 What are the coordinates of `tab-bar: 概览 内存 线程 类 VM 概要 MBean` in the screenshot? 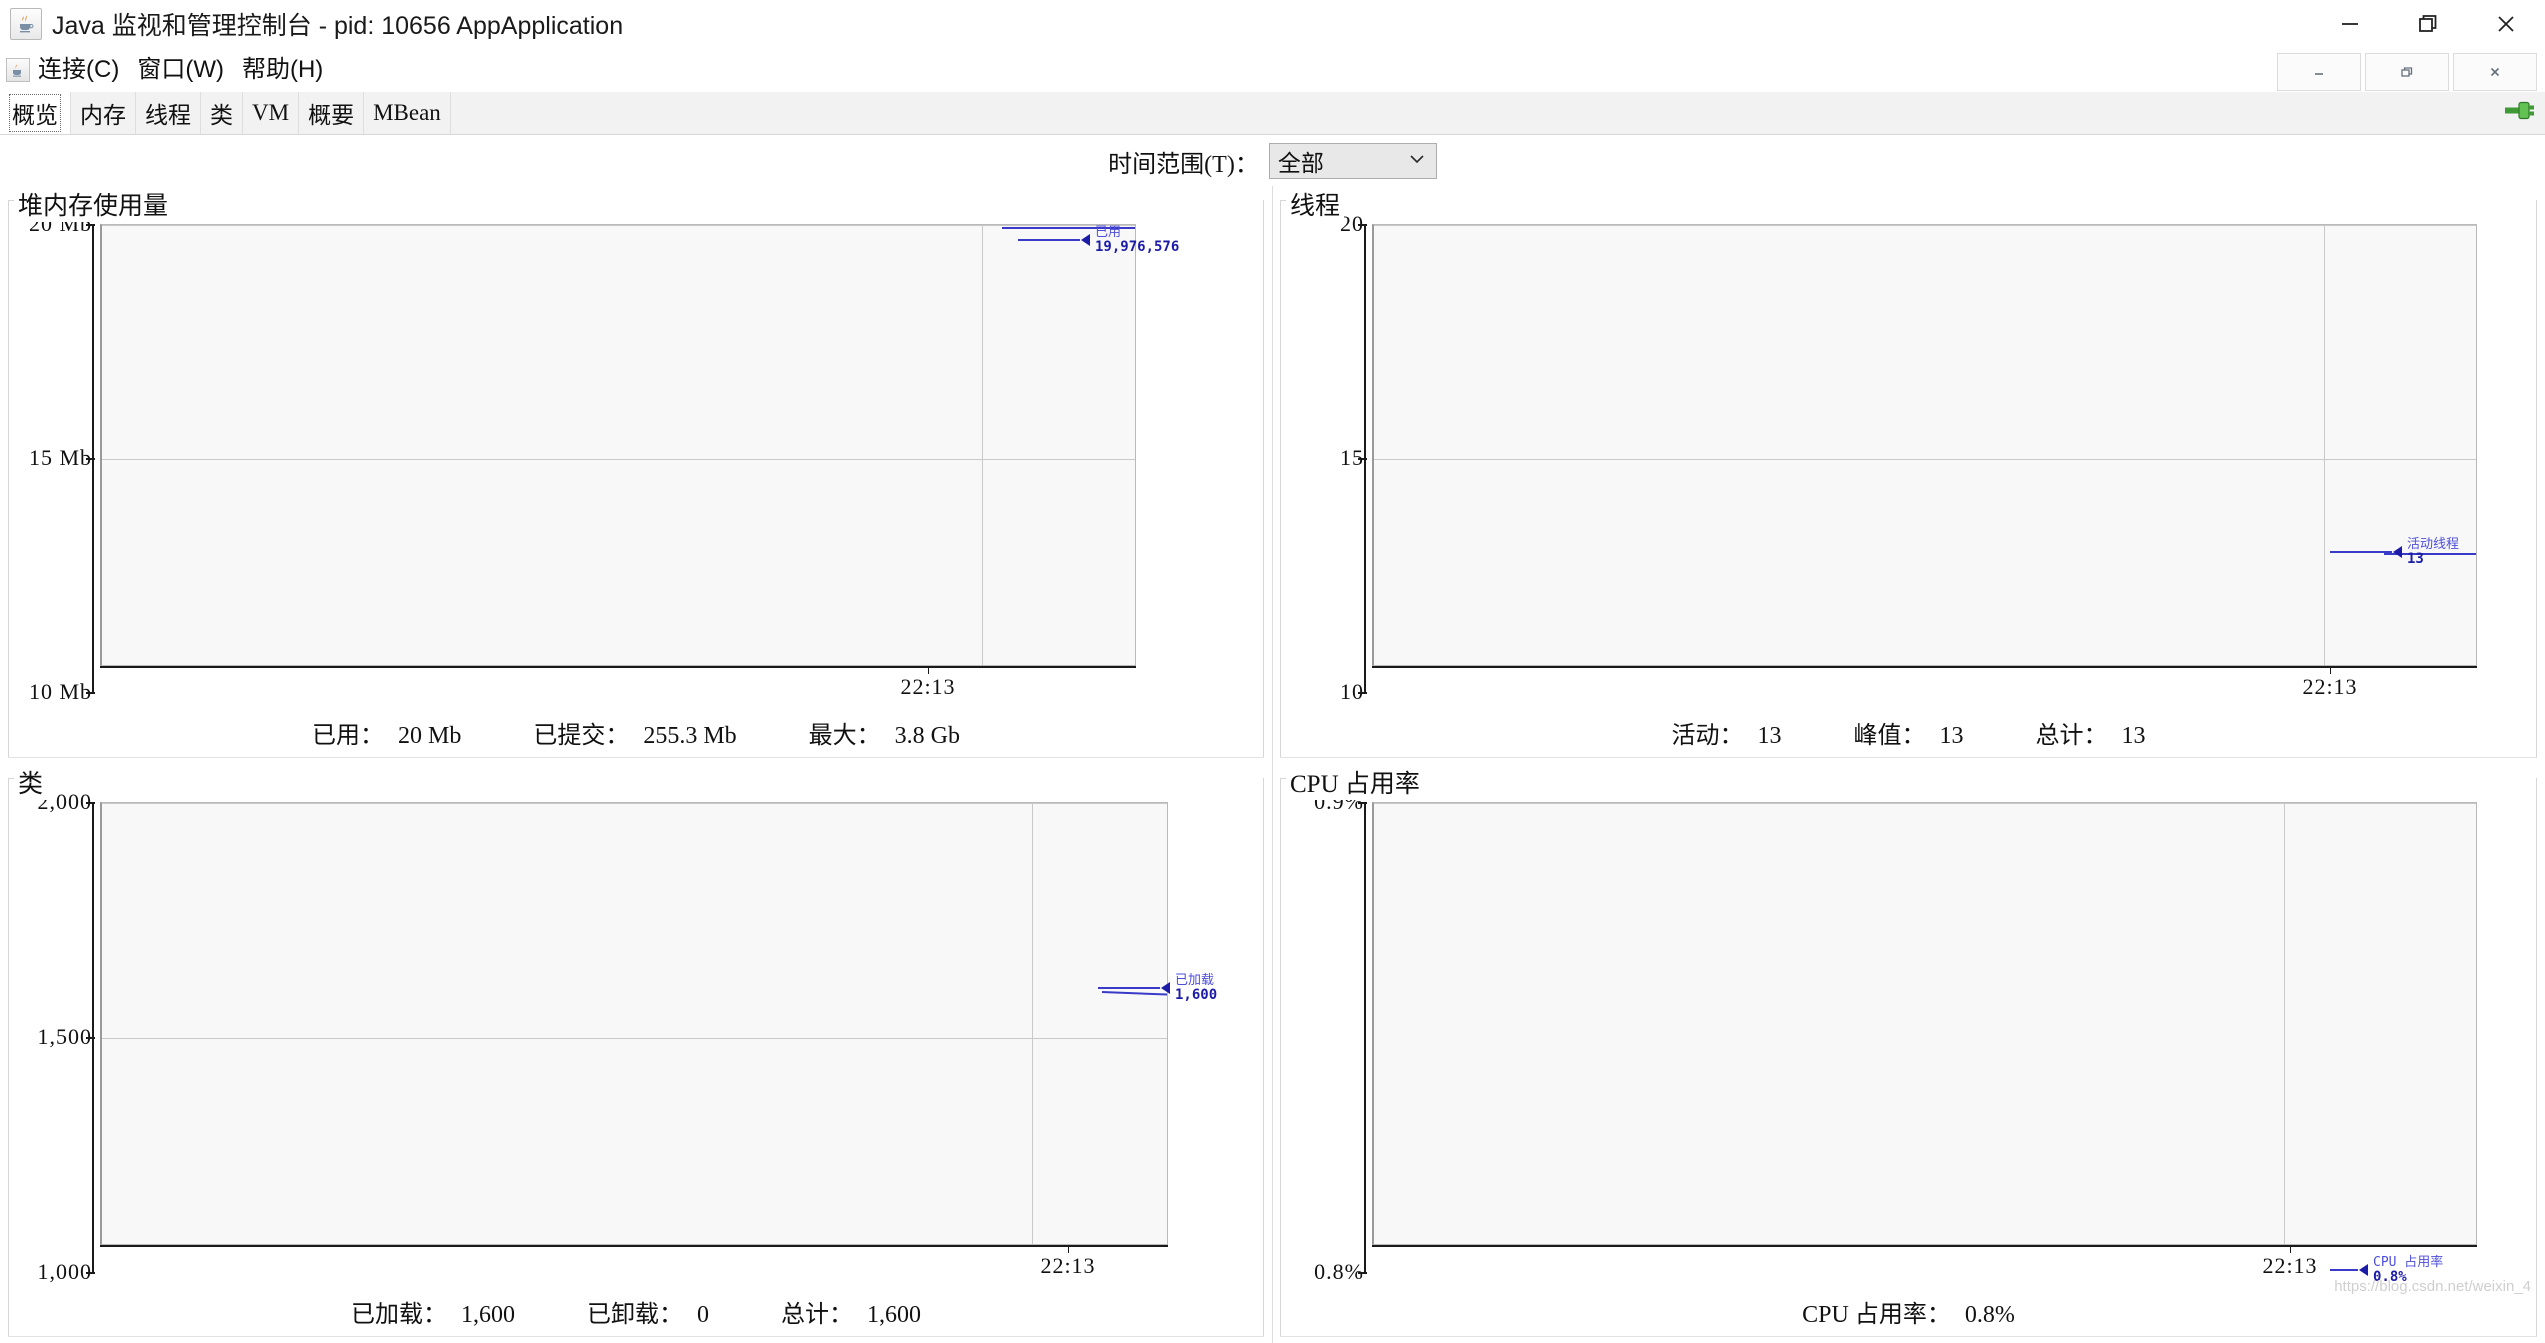 It's located at (1272, 113).